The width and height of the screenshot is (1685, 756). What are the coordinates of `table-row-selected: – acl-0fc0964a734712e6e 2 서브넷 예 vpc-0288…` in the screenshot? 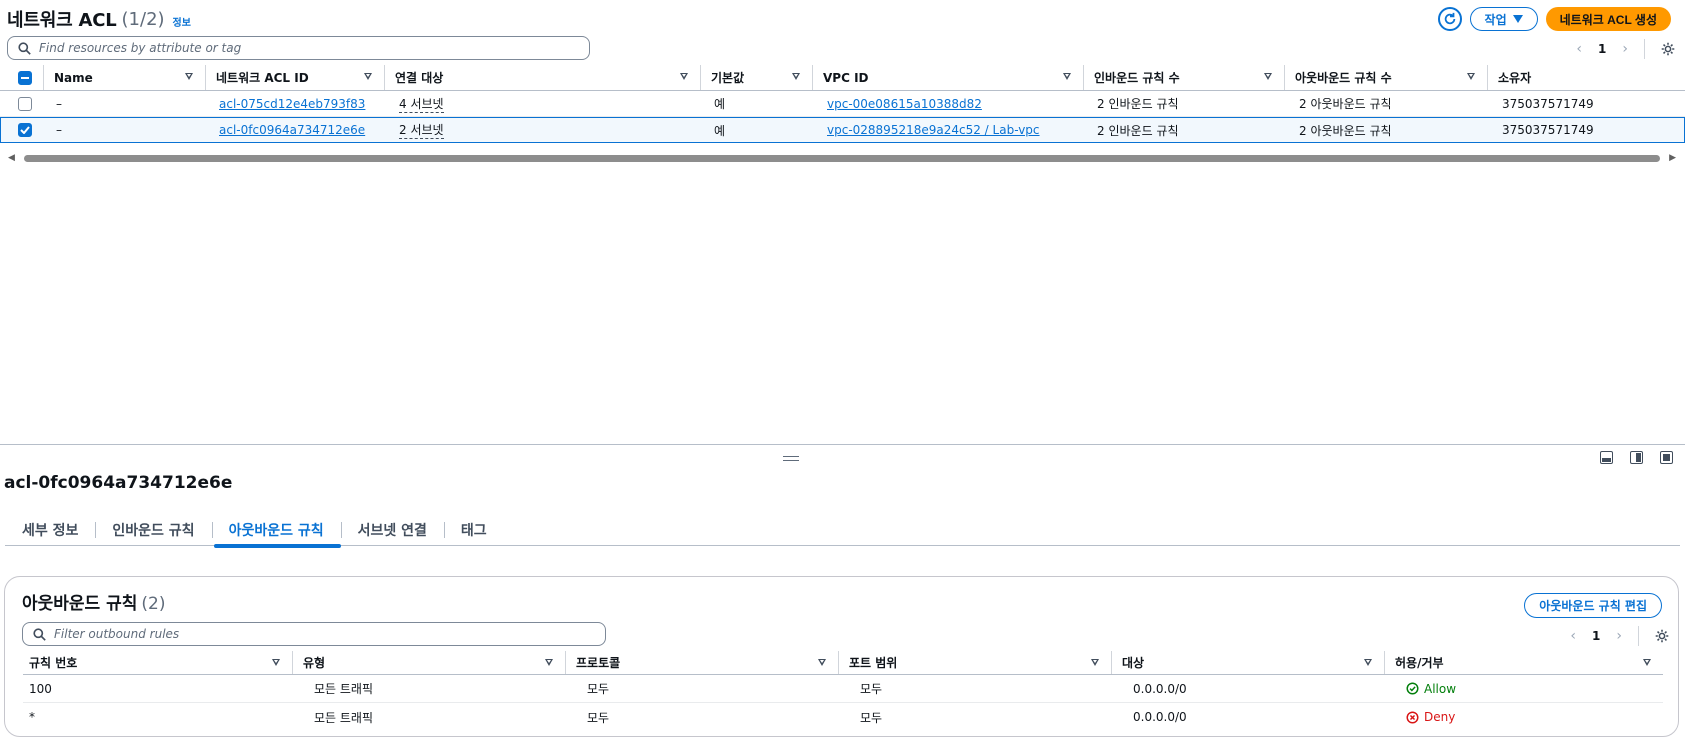 It's located at (842, 130).